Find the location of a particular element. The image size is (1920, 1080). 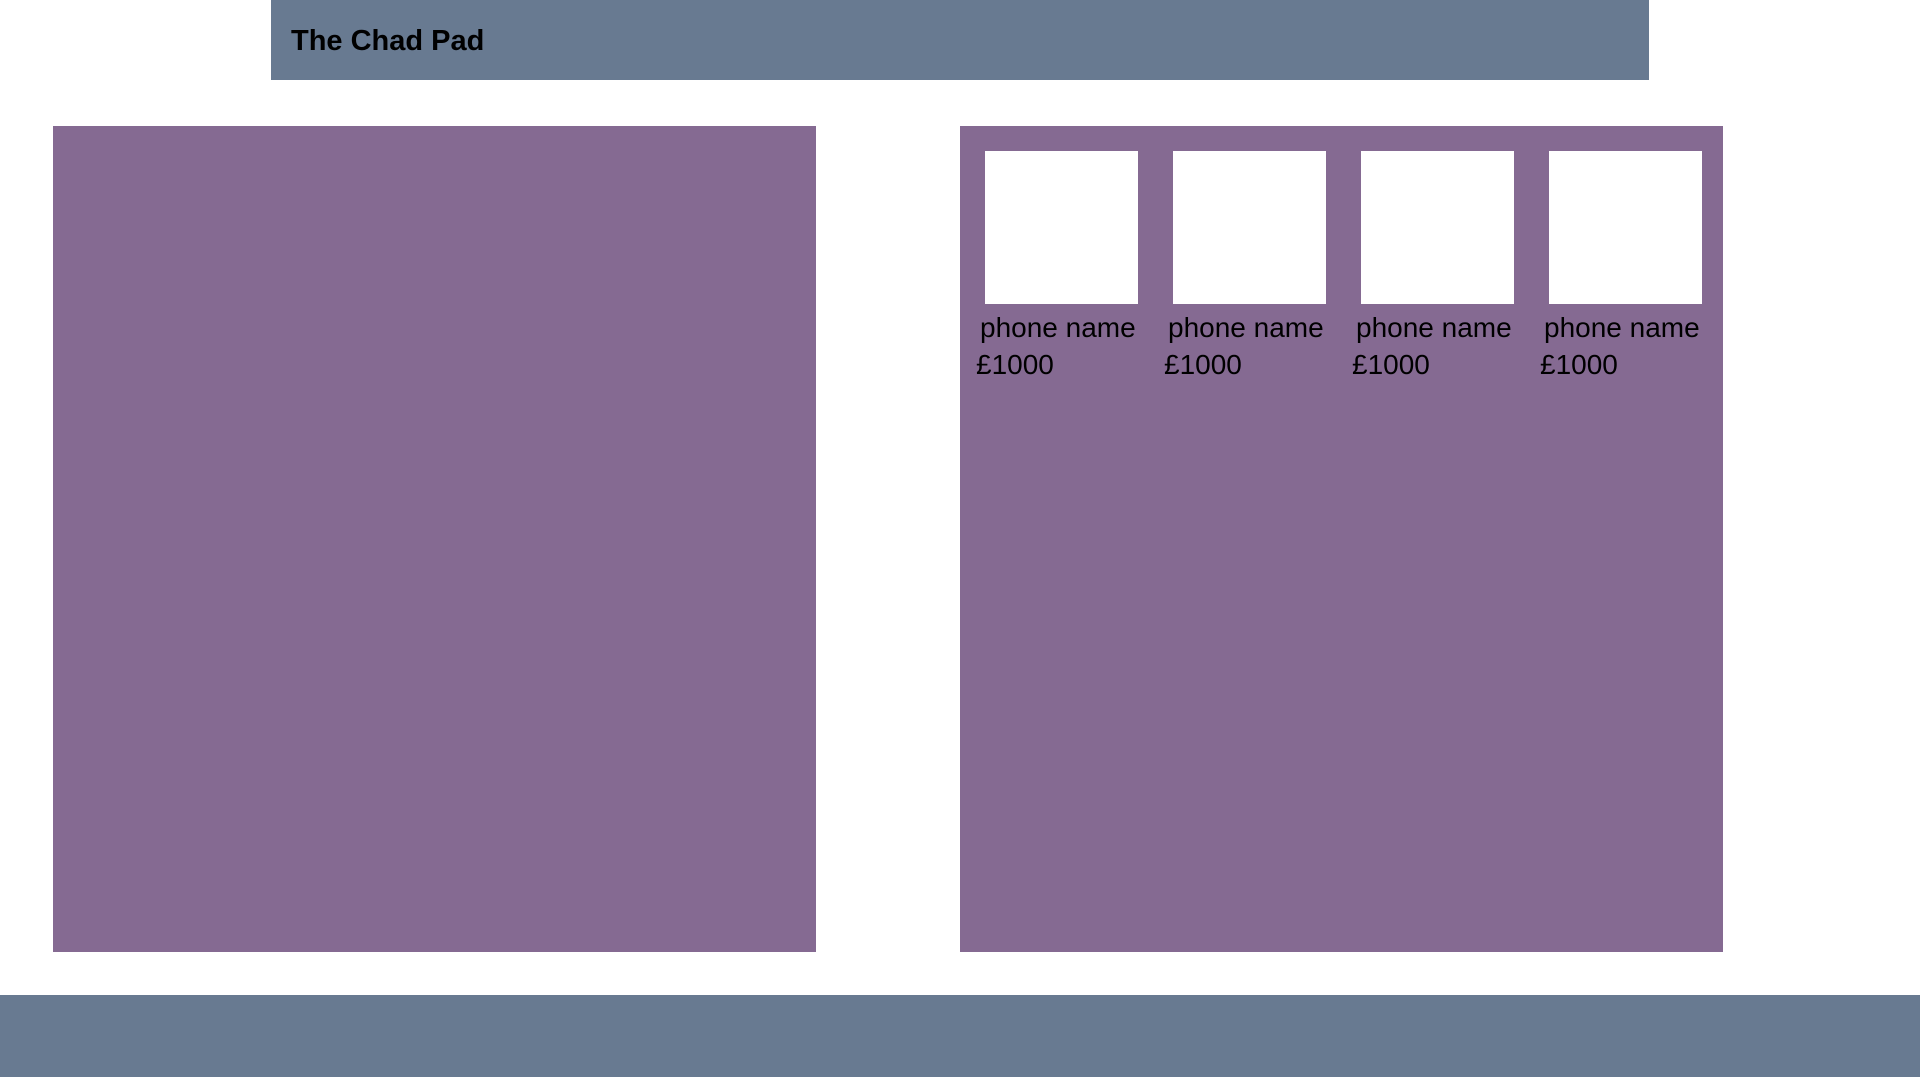

site-title: The Chad Pad is located at coordinates (387, 41).